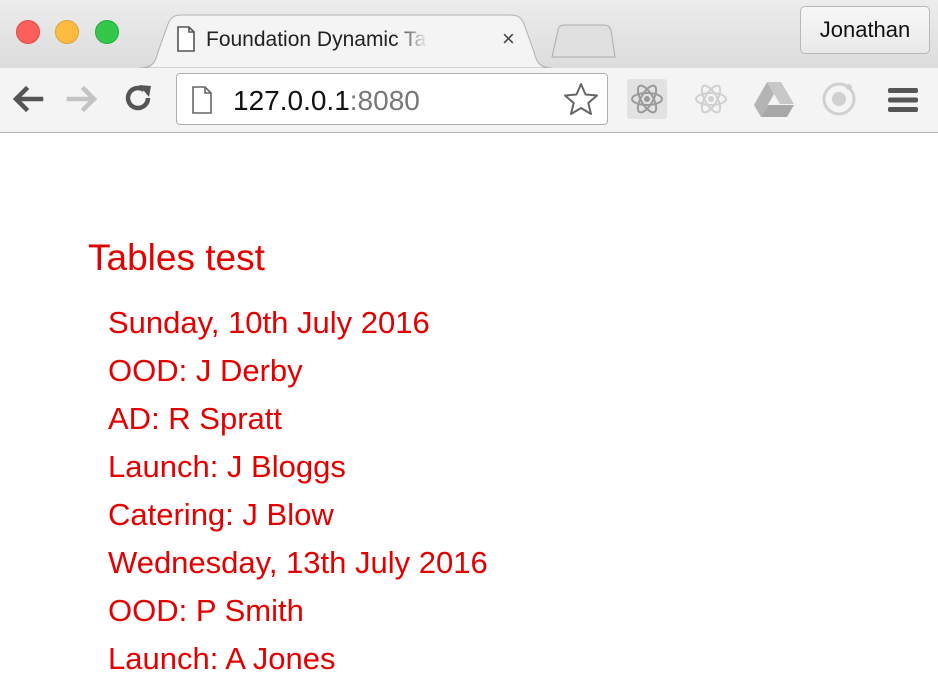 This screenshot has width=938, height=687. I want to click on list-item: Catering: J Blow, so click(221, 514).